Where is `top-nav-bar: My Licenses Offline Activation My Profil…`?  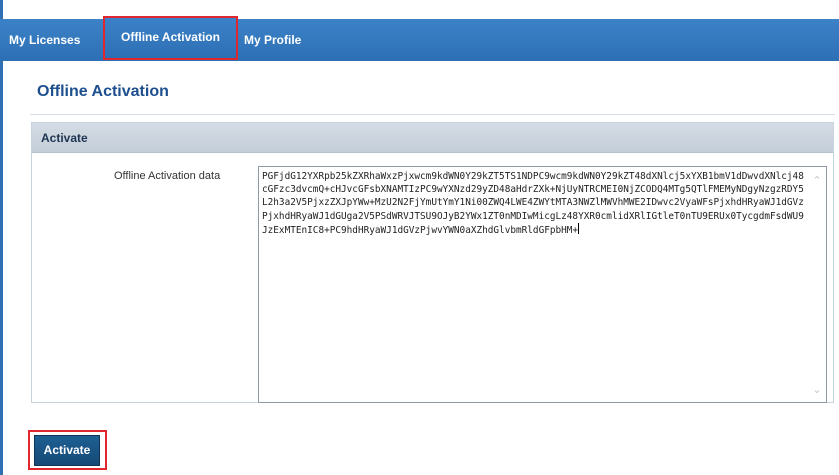 top-nav-bar: My Licenses Offline Activation My Profil… is located at coordinates (419, 38).